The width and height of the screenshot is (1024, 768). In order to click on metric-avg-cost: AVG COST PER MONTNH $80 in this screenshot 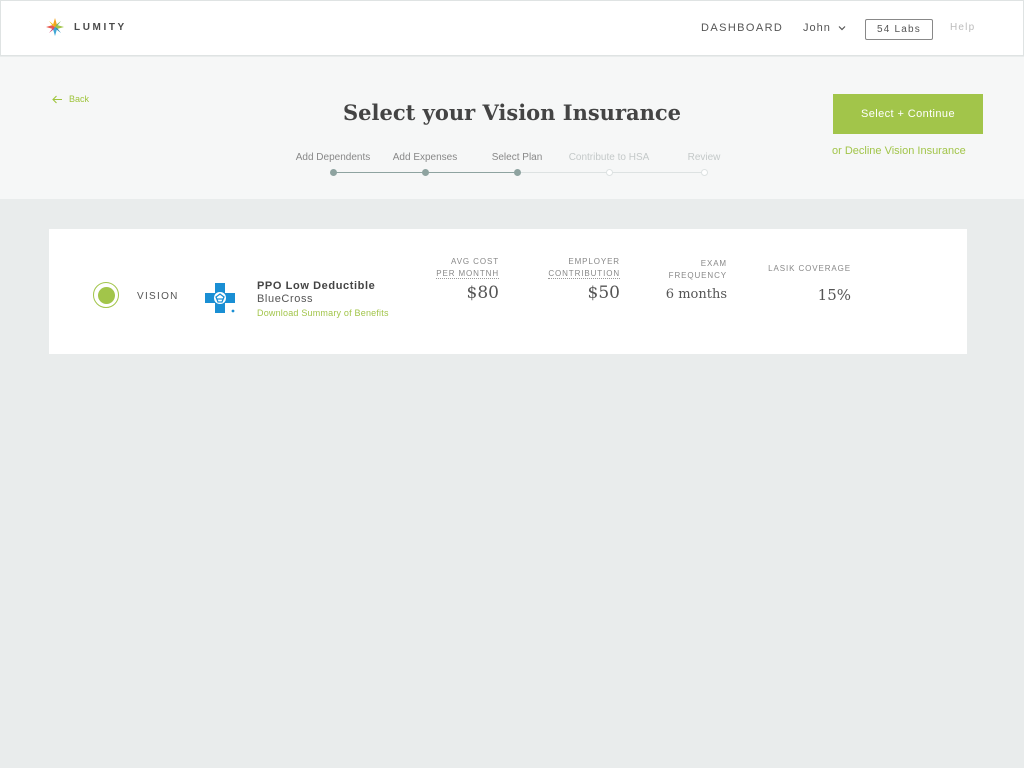, I will do `click(464, 279)`.